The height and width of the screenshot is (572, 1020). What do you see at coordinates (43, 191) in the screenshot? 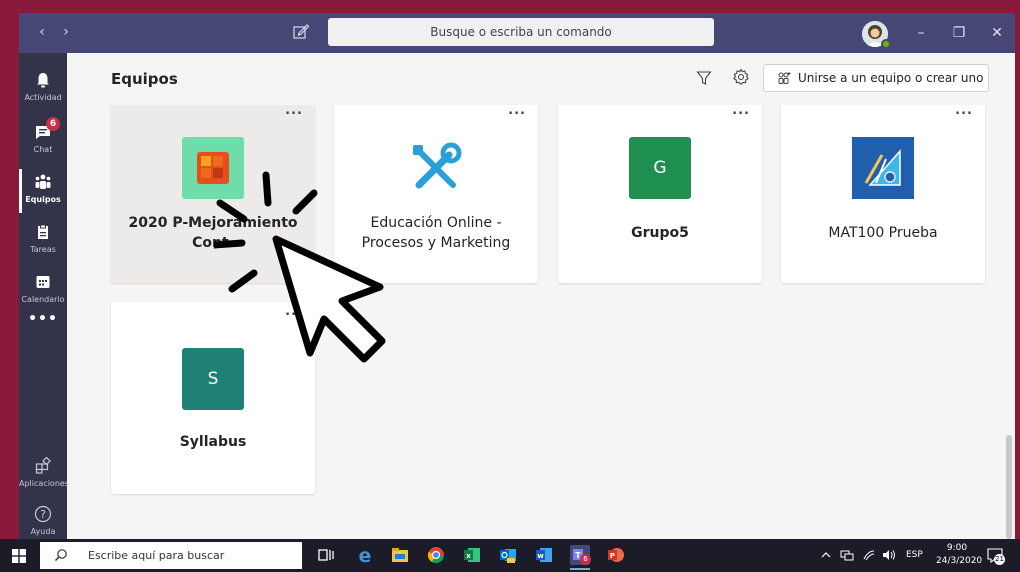
I see `rail-item-equipos: Equipos` at bounding box center [43, 191].